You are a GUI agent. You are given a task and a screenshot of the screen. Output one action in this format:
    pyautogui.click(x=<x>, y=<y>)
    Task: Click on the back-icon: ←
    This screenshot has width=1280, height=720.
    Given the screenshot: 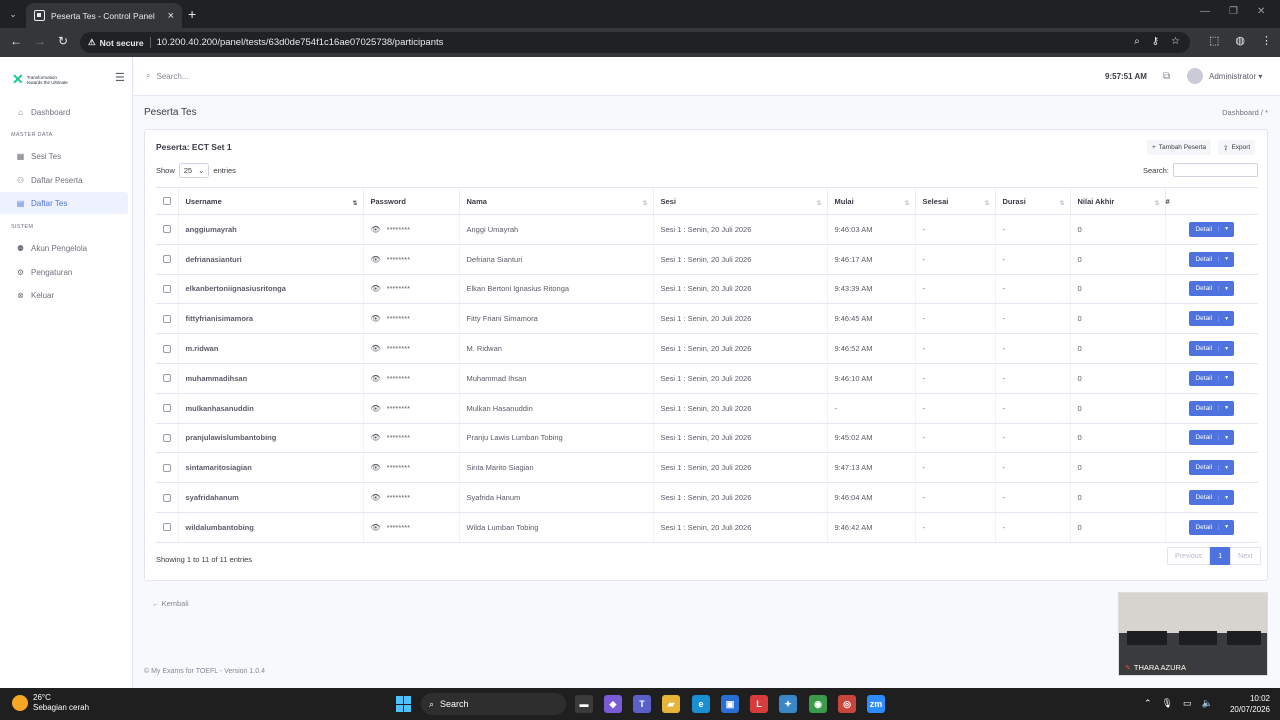 What is the action you would take?
    pyautogui.click(x=16, y=41)
    